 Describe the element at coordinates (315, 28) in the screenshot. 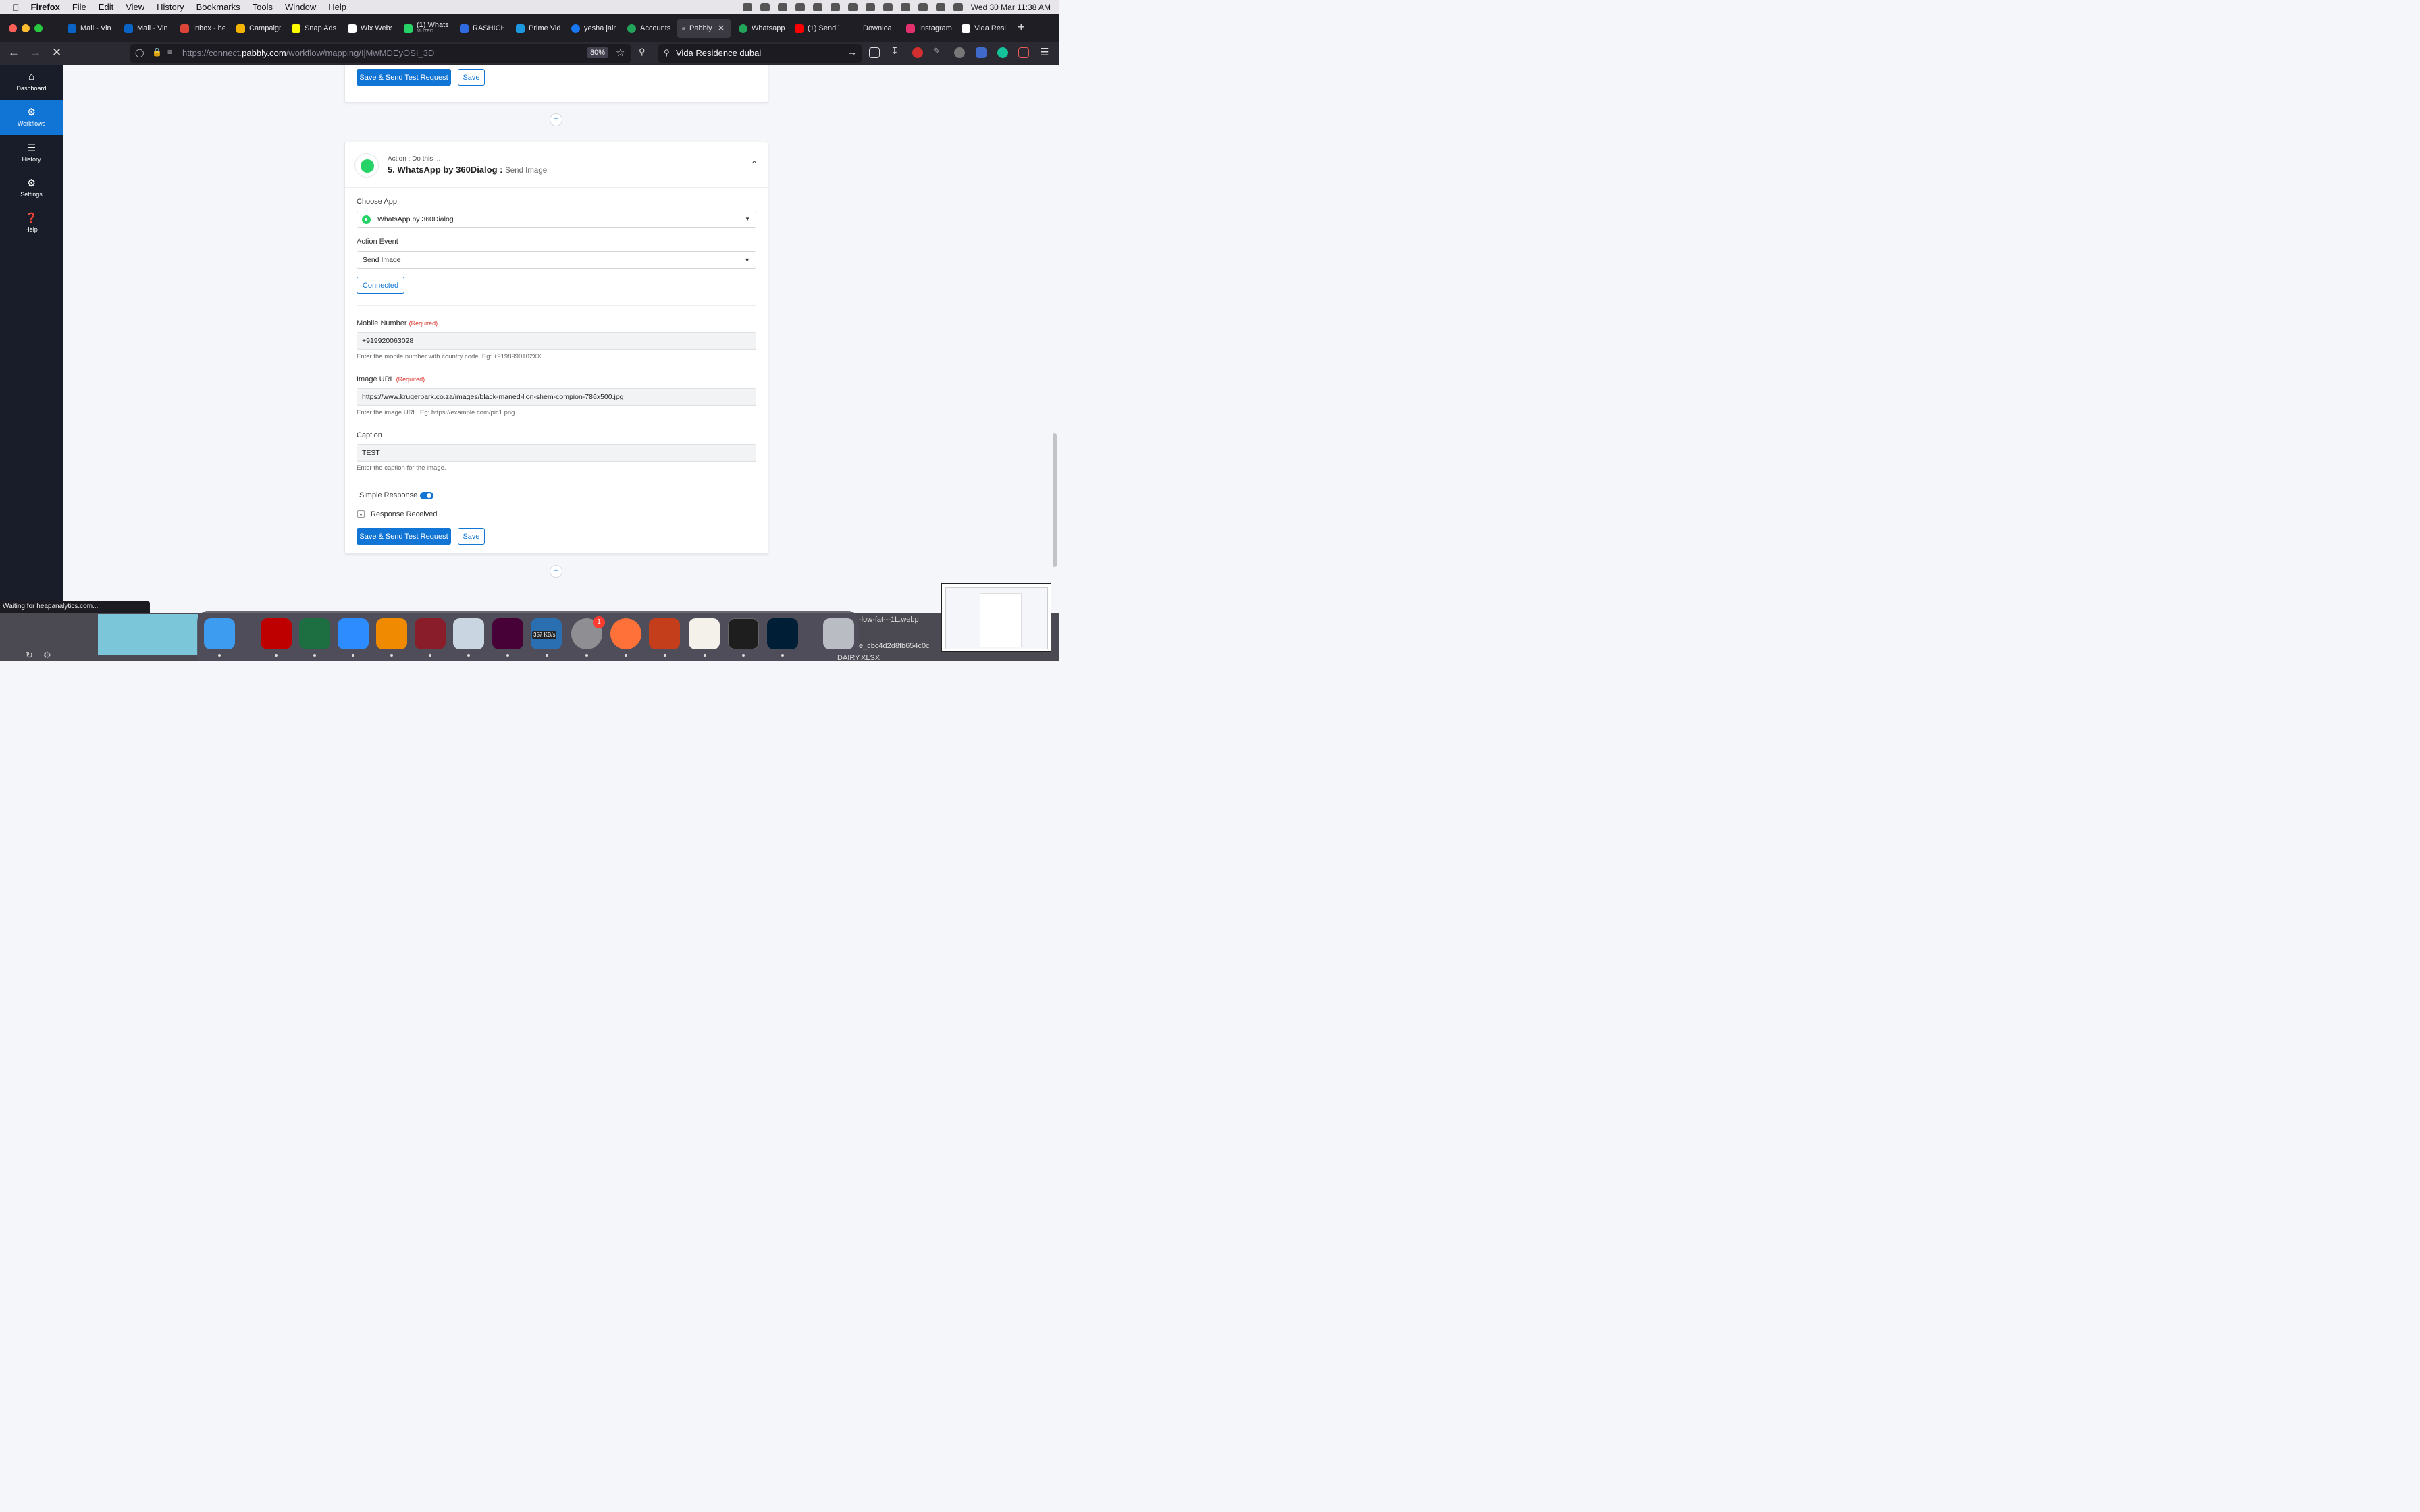

I see `tab-snap-ads: Snap Ads` at that location.